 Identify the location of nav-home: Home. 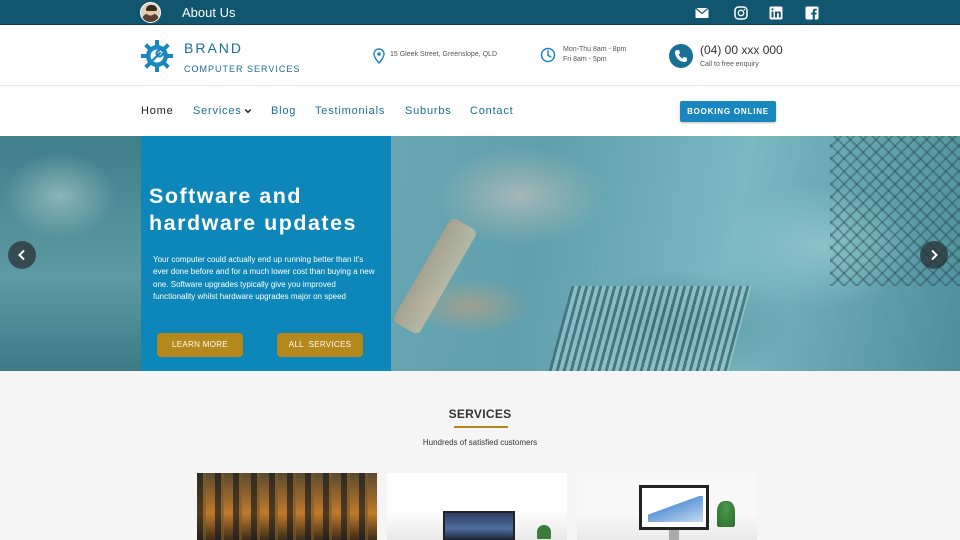
(157, 111).